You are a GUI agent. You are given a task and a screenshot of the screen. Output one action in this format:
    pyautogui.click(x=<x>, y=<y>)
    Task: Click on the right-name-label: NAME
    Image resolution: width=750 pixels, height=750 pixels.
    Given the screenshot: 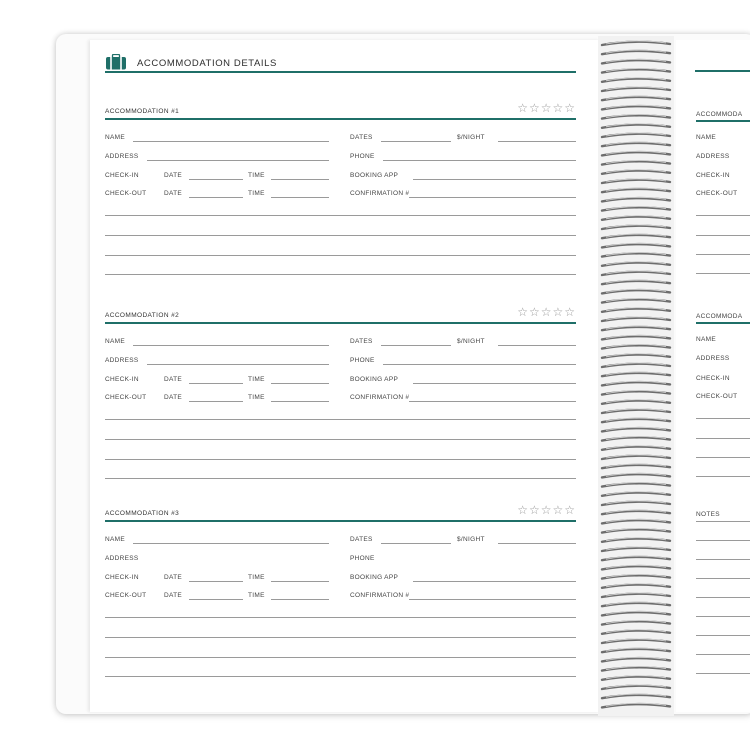 What is the action you would take?
    pyautogui.click(x=706, y=137)
    